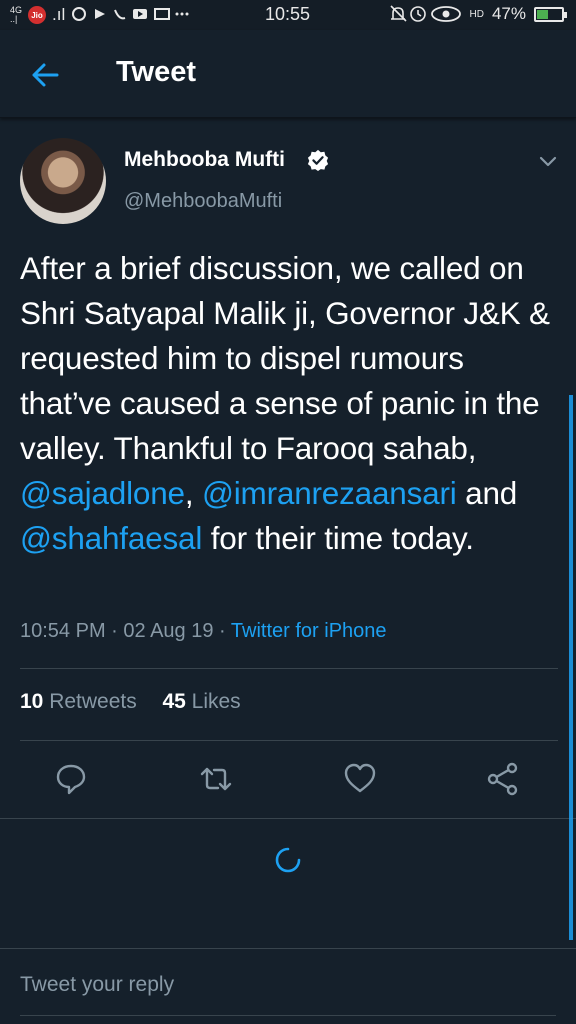  I want to click on status-time: 10:55, so click(288, 14).